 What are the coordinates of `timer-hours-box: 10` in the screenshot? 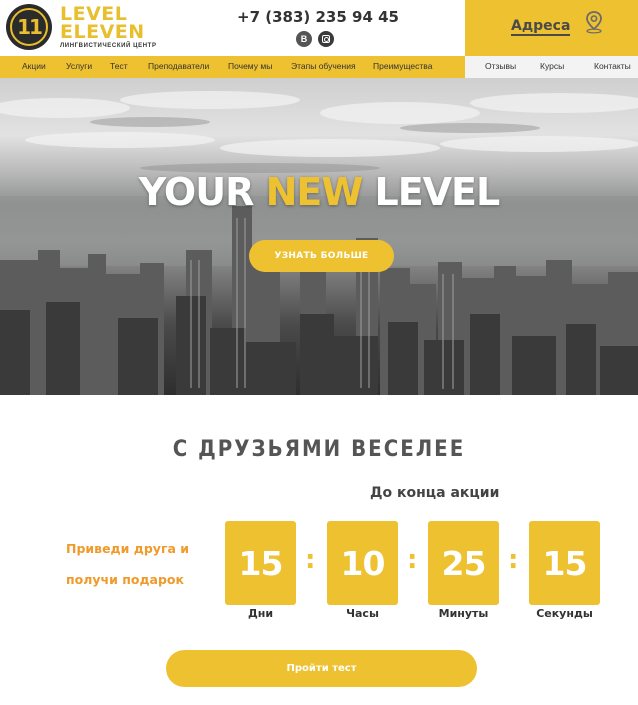 It's located at (362, 563).